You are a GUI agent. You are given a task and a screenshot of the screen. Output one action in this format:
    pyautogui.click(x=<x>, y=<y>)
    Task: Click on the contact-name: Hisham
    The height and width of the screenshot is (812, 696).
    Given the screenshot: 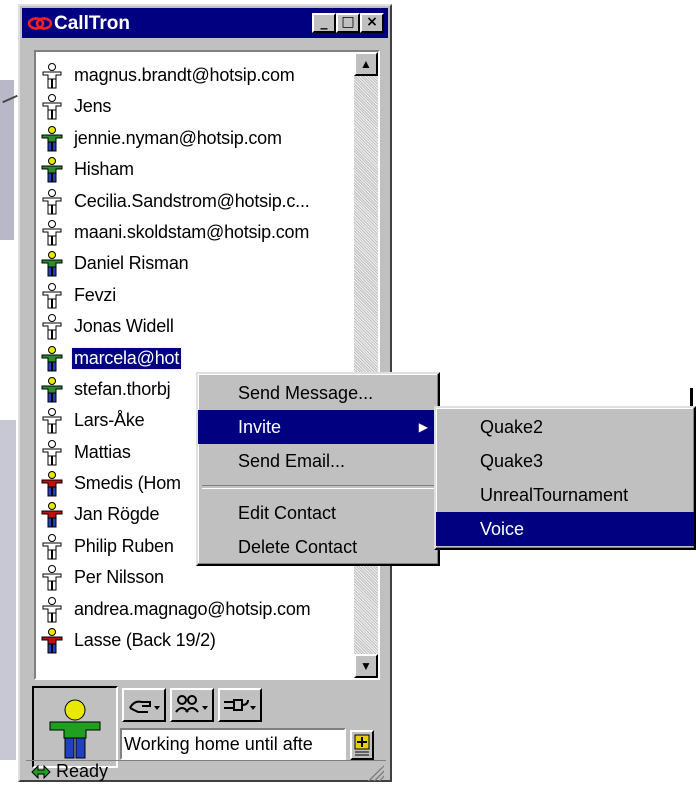 What is the action you would take?
    pyautogui.click(x=104, y=169)
    